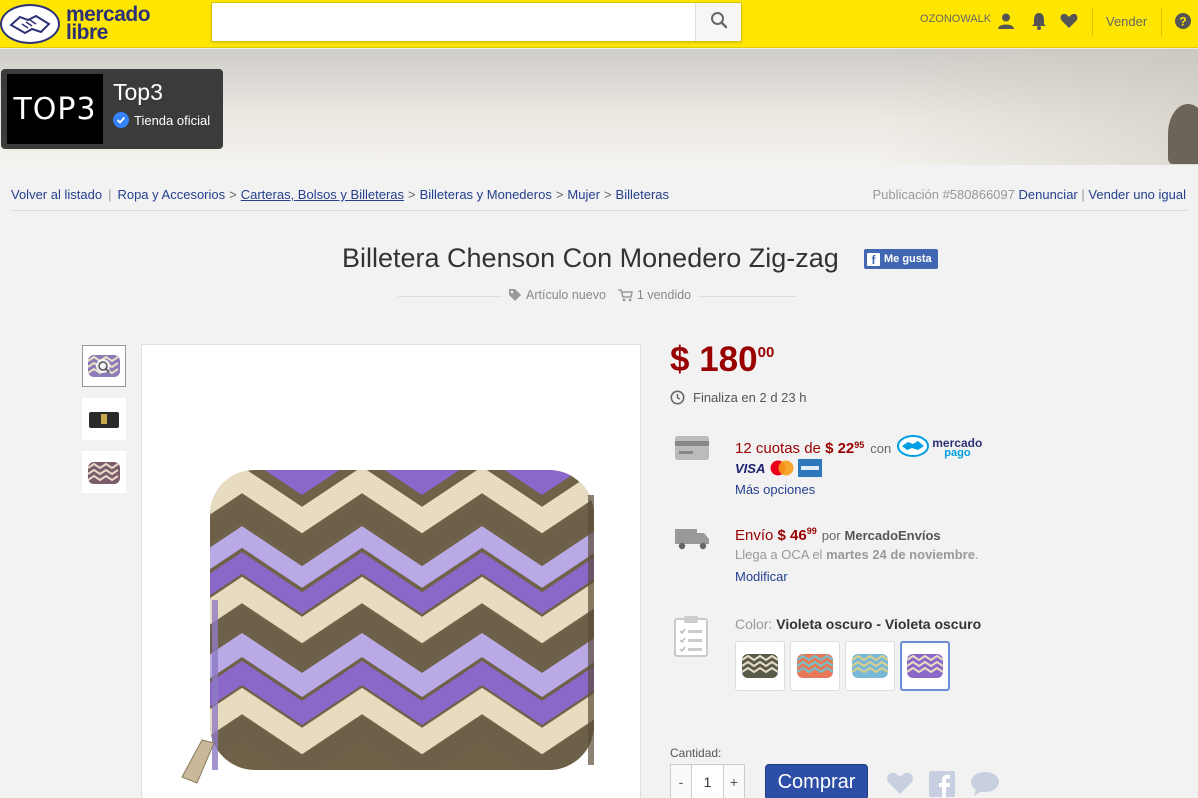 The image size is (1198, 798). What do you see at coordinates (900, 783) in the screenshot?
I see `heart-icon` at bounding box center [900, 783].